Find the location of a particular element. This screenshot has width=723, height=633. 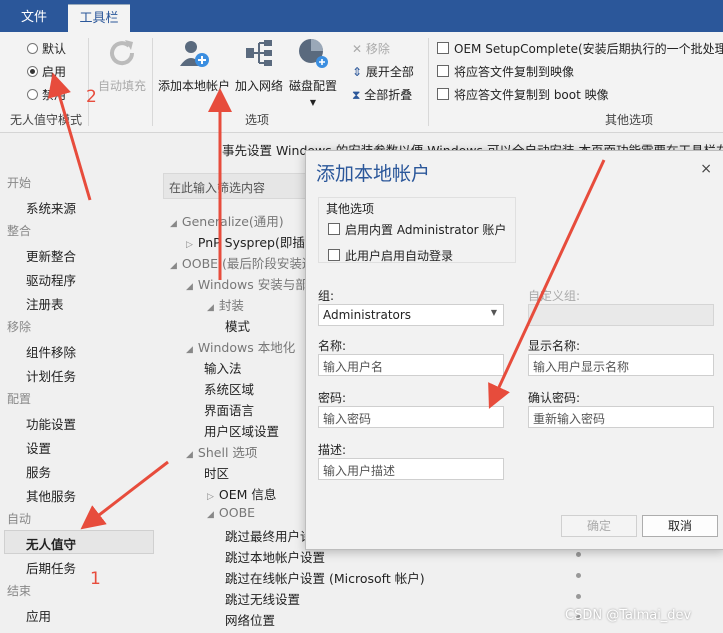

arrow-to-disable-radio is located at coordinates (69, 136).